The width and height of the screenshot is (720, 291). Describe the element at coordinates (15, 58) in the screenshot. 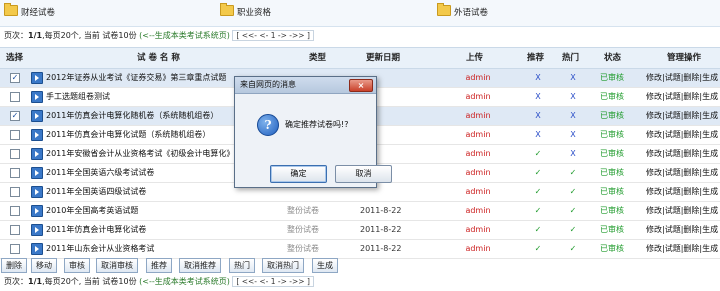

I see `header-select: 选择` at that location.